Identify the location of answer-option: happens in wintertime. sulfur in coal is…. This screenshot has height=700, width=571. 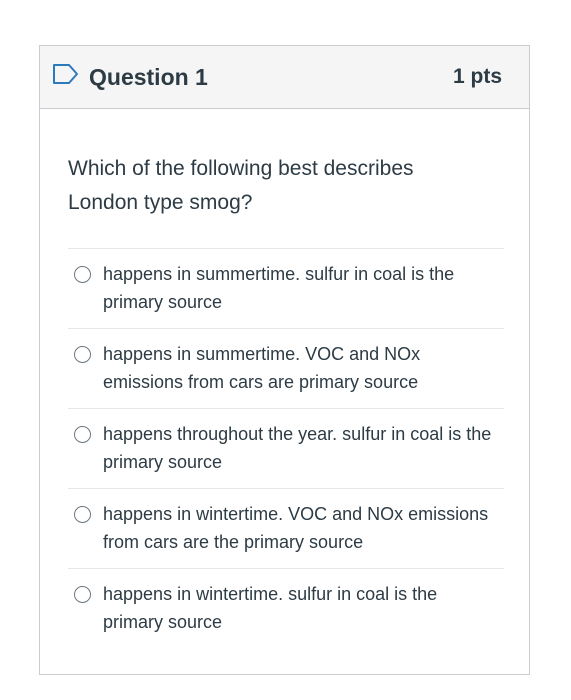
(286, 608).